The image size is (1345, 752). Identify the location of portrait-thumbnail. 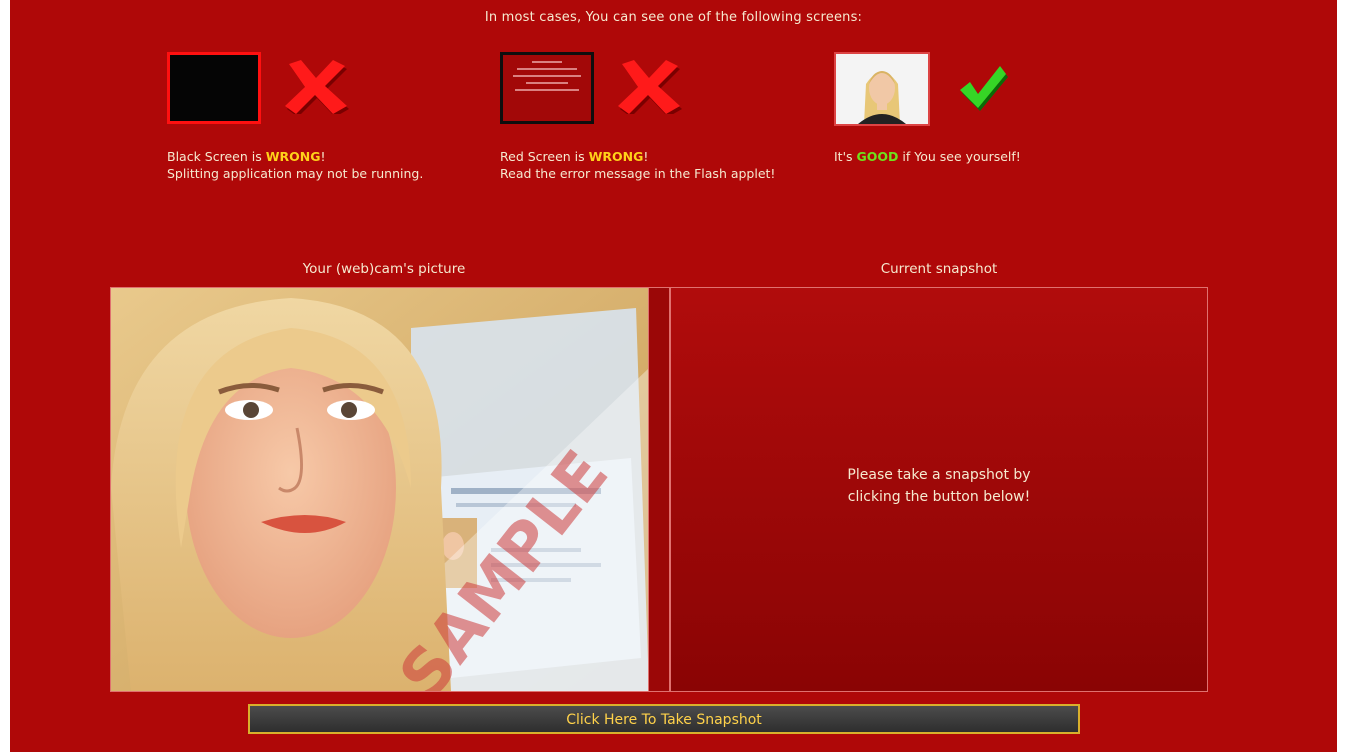
(882, 89).